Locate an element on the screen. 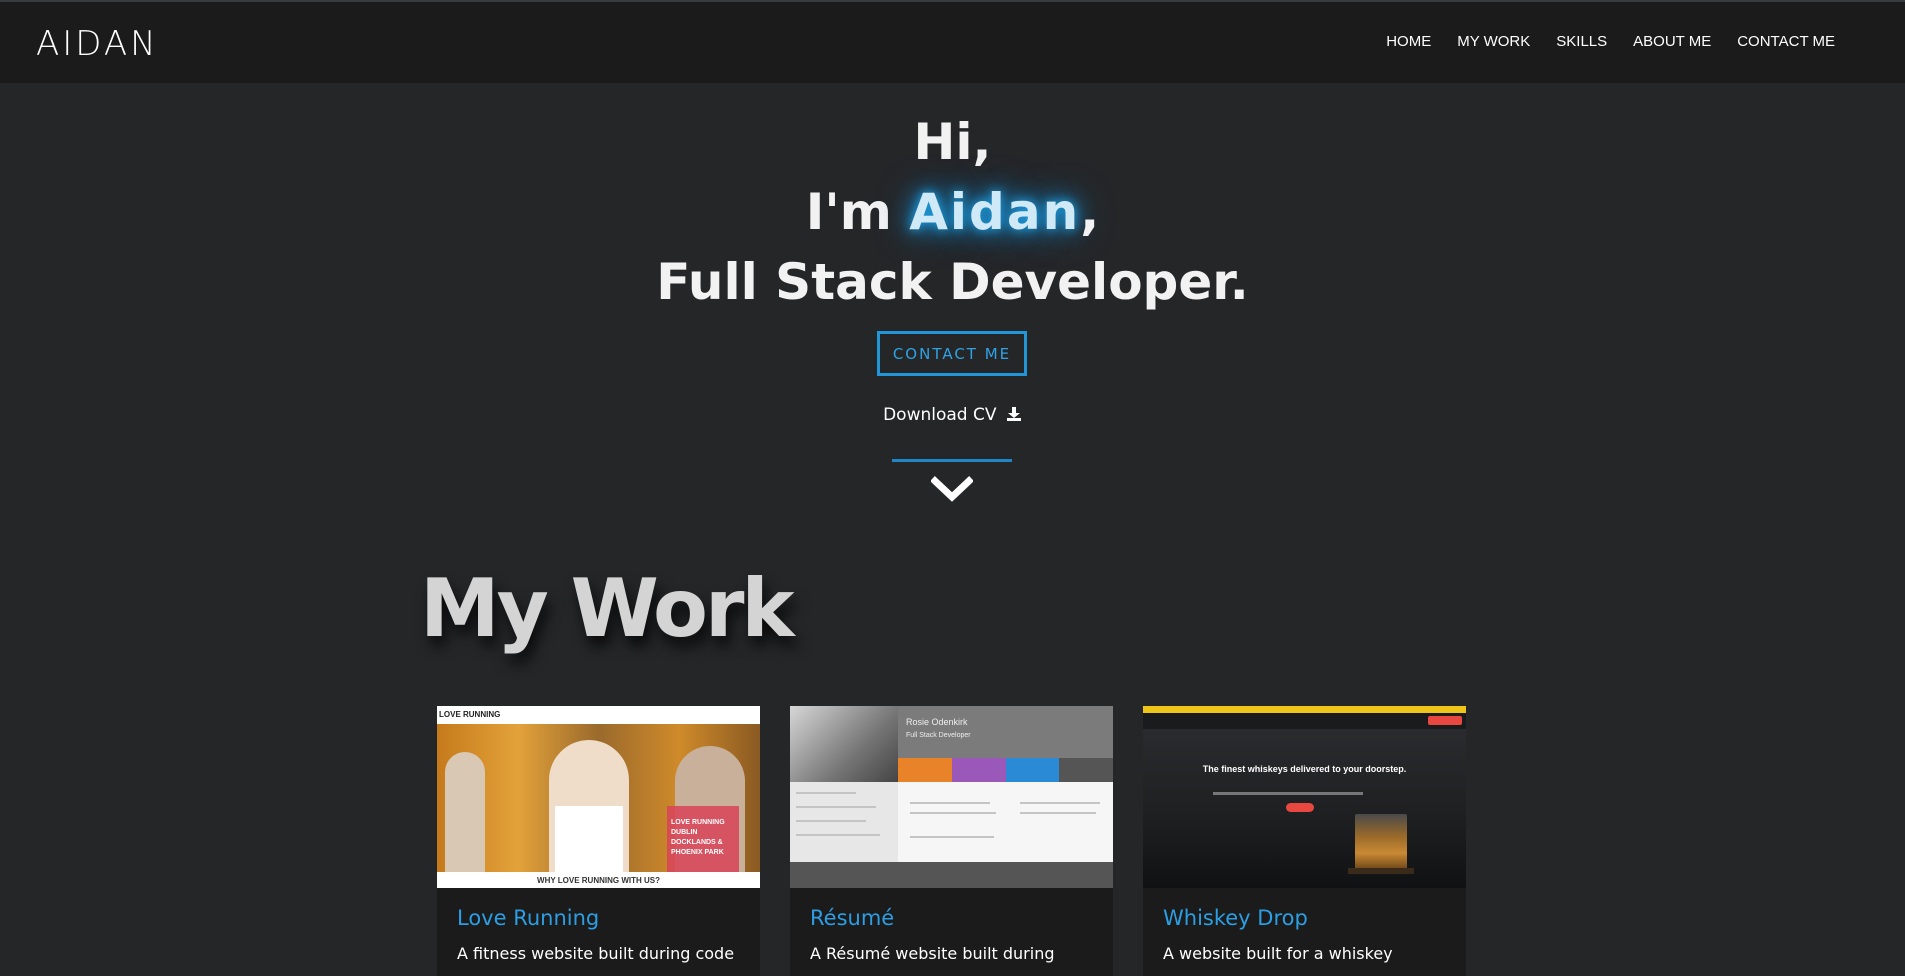 The height and width of the screenshot is (976, 1905). thumbnail-logo: LOVE RUNNING is located at coordinates (470, 714).